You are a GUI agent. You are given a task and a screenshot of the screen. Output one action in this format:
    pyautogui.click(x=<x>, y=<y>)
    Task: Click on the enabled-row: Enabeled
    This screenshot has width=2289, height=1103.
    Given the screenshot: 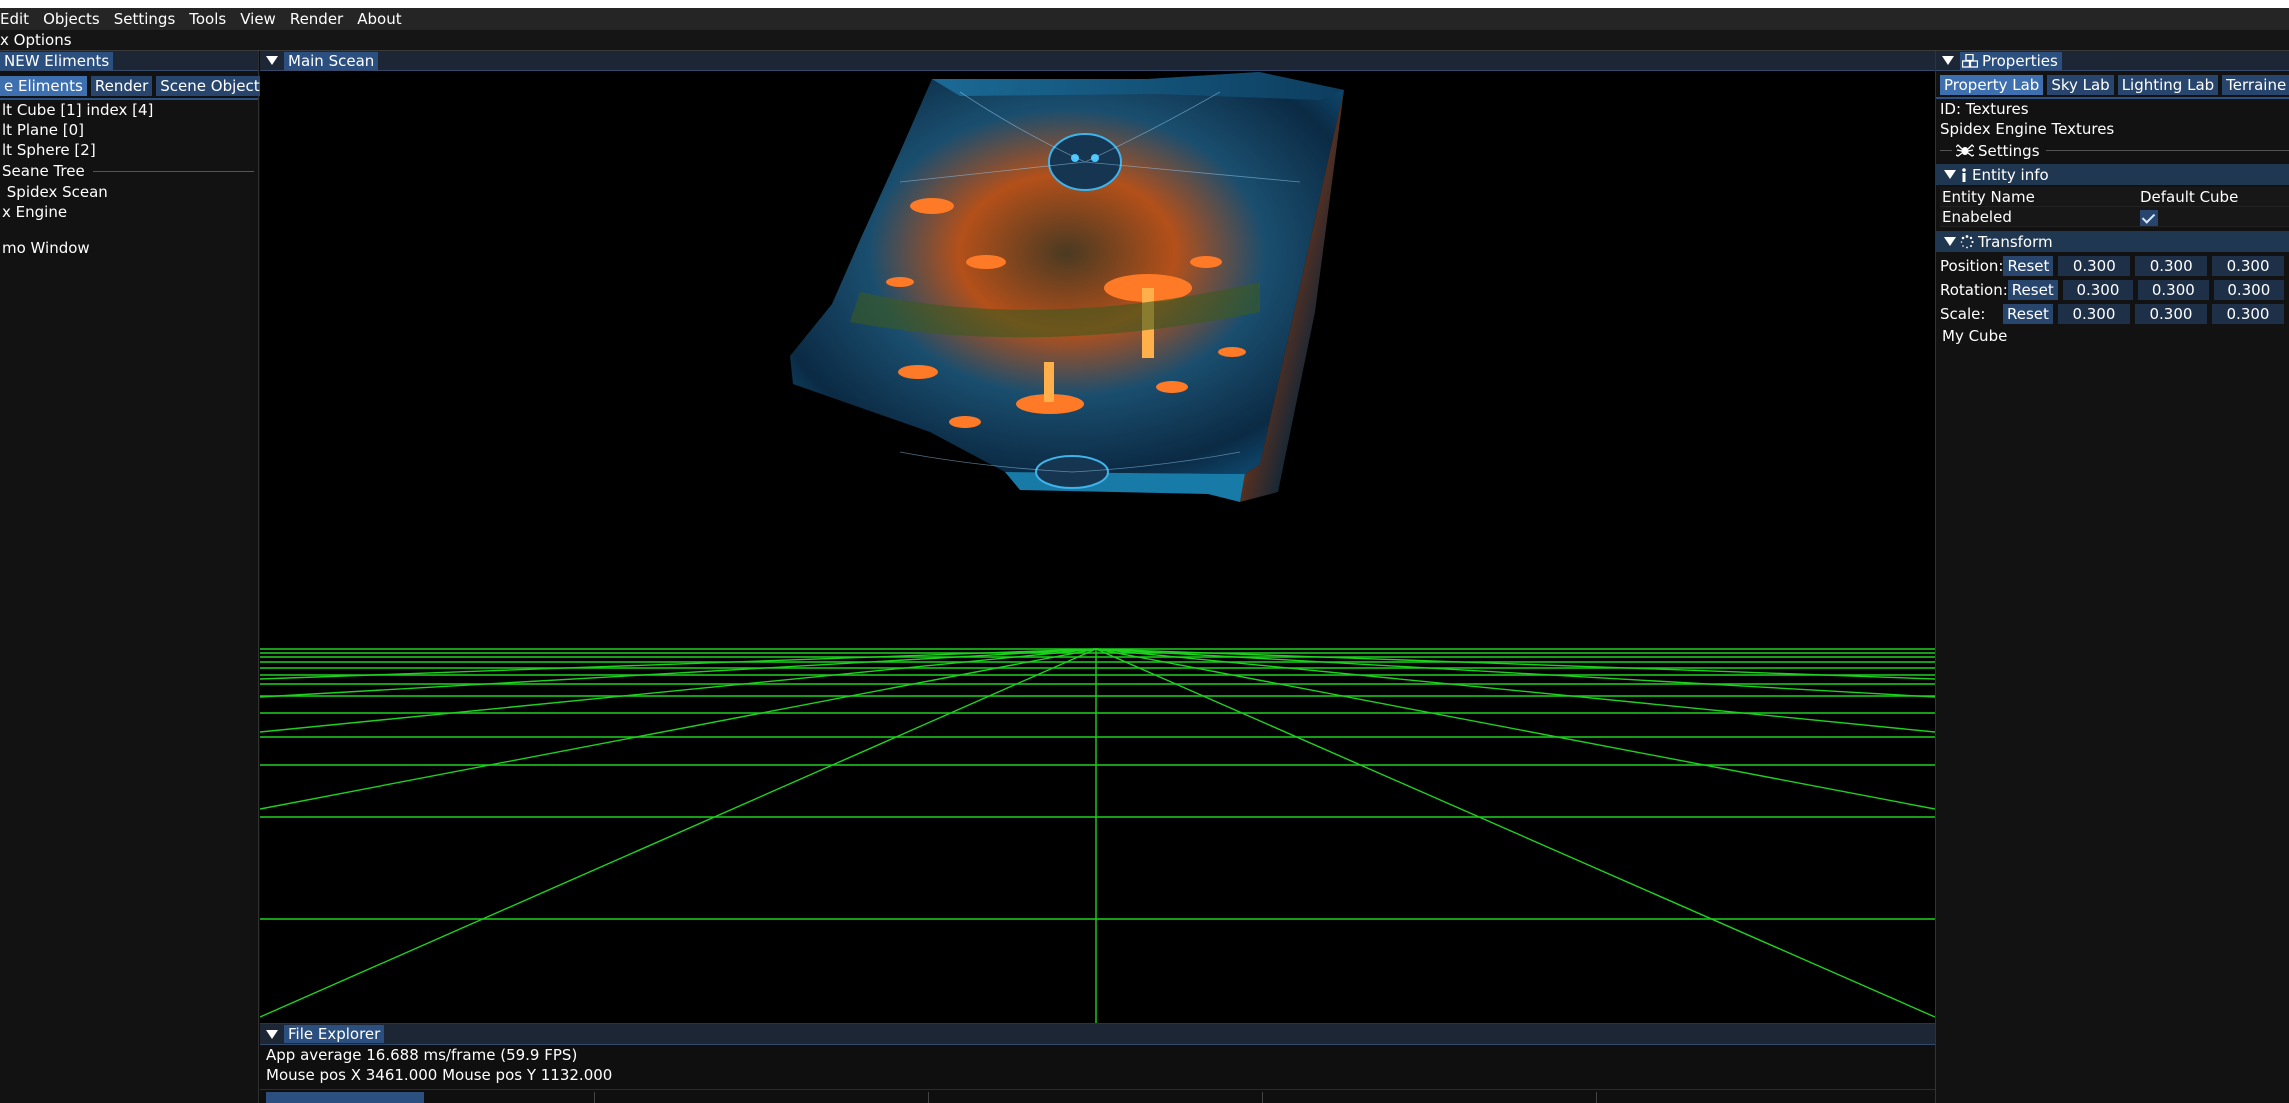 What is the action you would take?
    pyautogui.click(x=2114, y=217)
    